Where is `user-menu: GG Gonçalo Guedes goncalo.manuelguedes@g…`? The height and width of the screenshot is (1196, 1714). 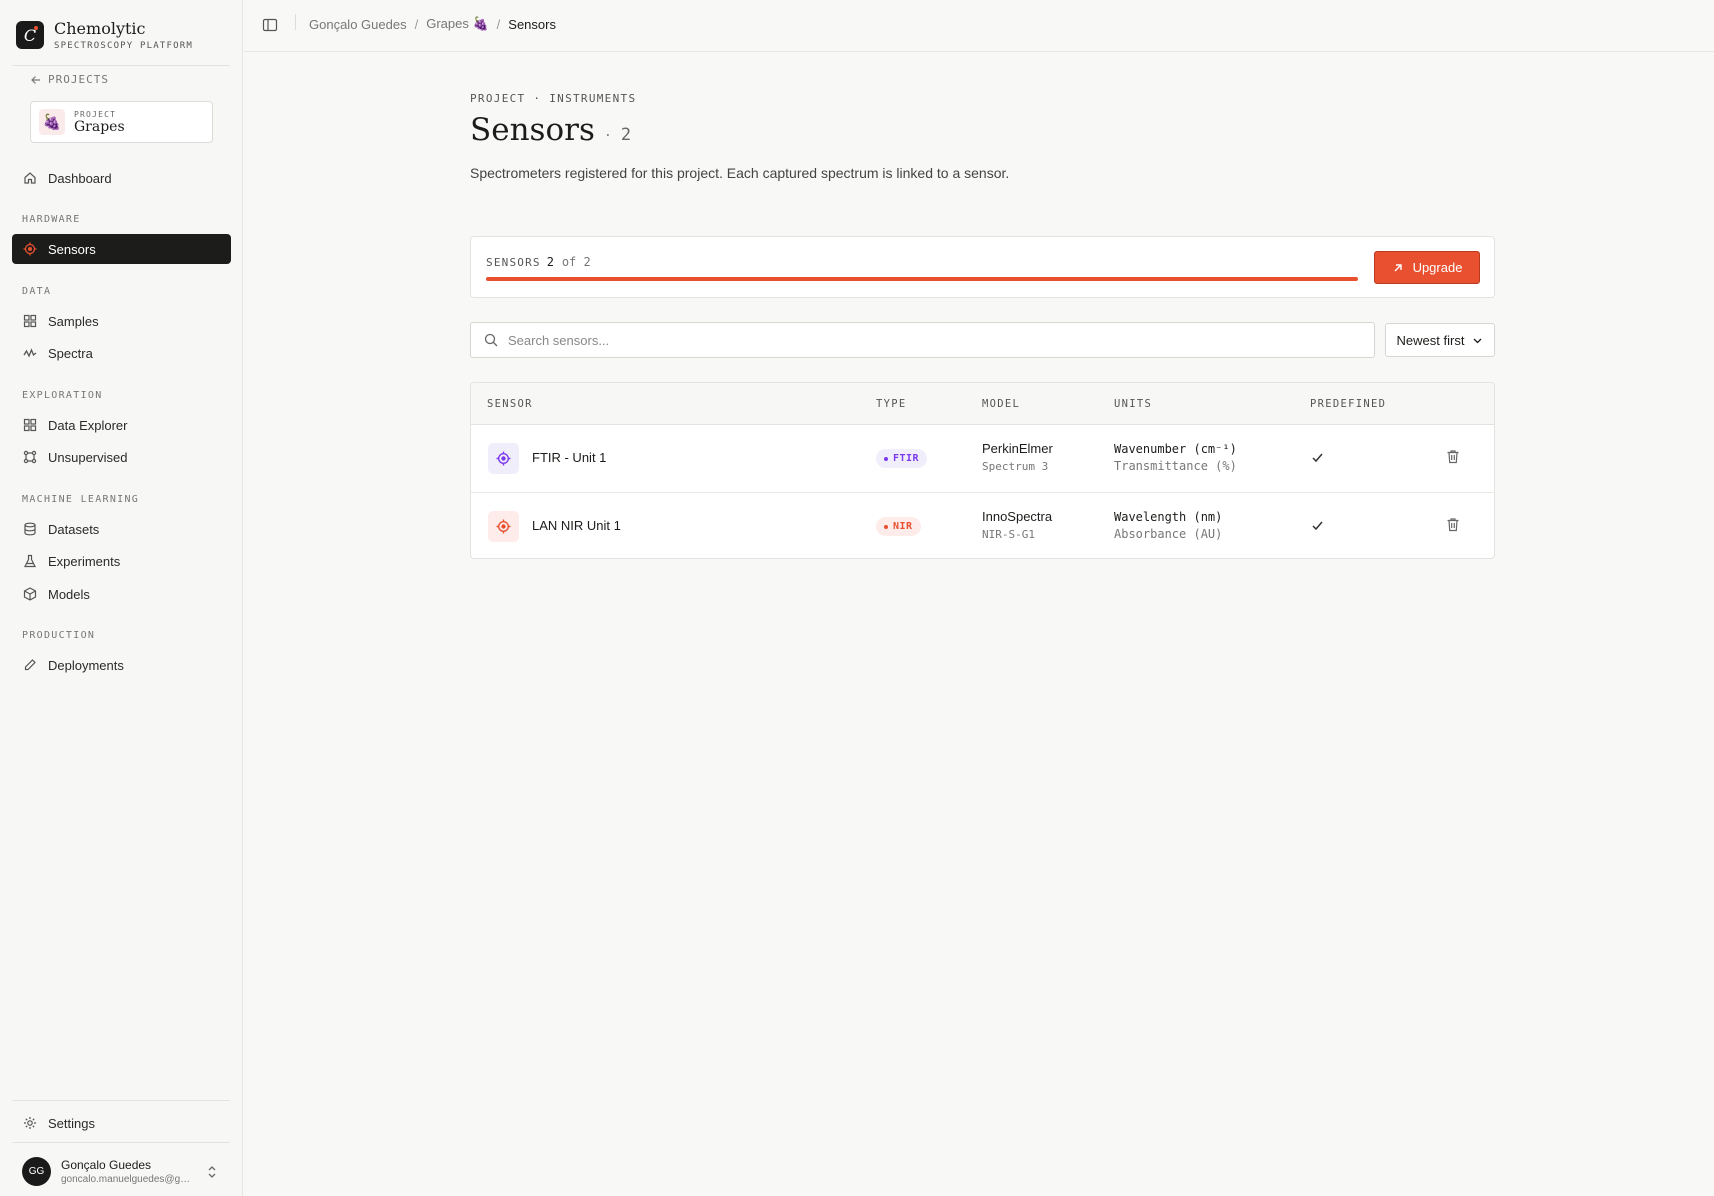
user-menu: GG Gonçalo Guedes goncalo.manuelguedes@g… is located at coordinates (122, 1171).